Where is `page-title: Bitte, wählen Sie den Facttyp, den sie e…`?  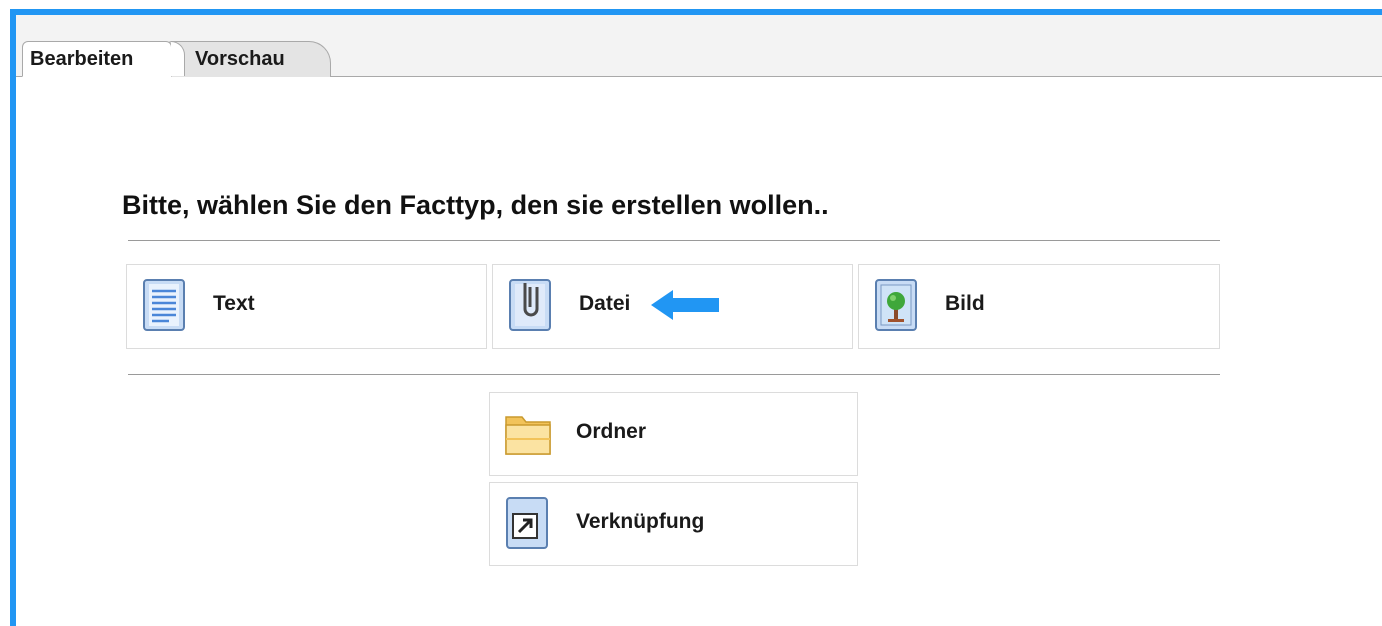
page-title: Bitte, wählen Sie den Facttyp, den sie e… is located at coordinates (475, 205).